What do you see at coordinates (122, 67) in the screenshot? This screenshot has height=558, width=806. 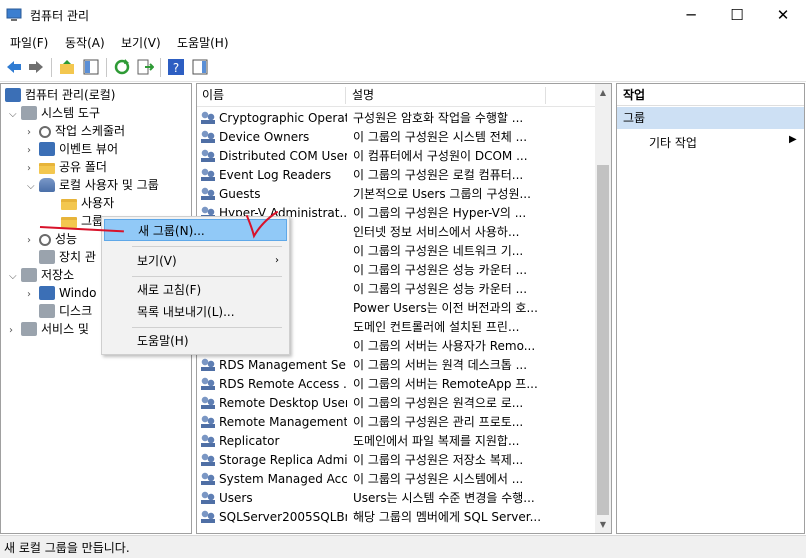 I see `refresh-icon` at bounding box center [122, 67].